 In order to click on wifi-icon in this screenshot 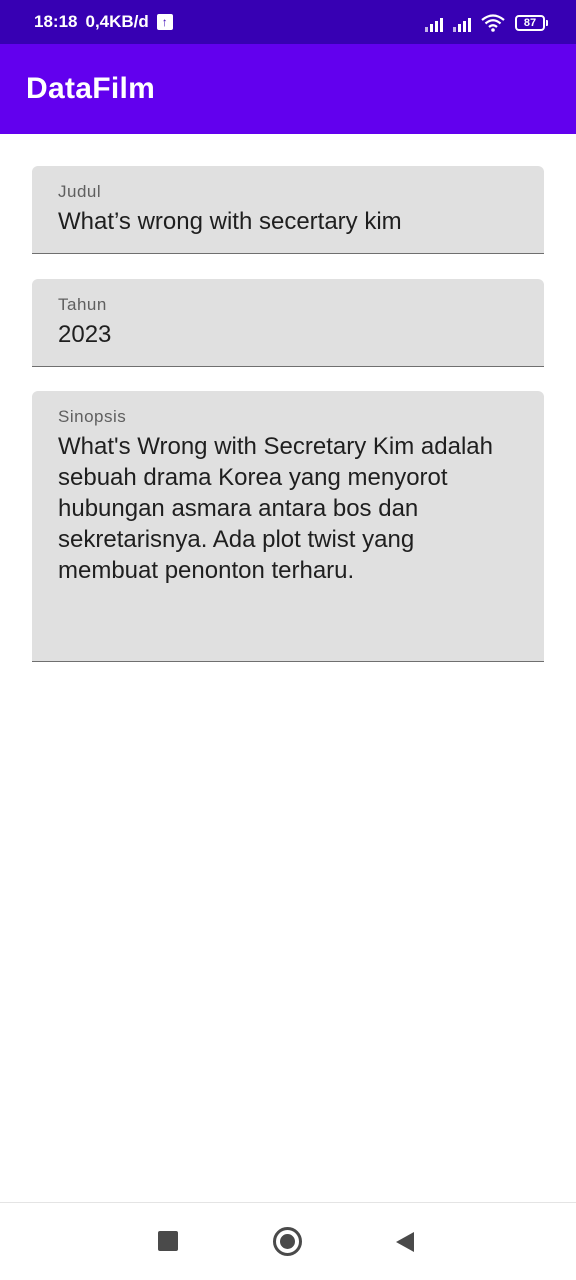, I will do `click(493, 23)`.